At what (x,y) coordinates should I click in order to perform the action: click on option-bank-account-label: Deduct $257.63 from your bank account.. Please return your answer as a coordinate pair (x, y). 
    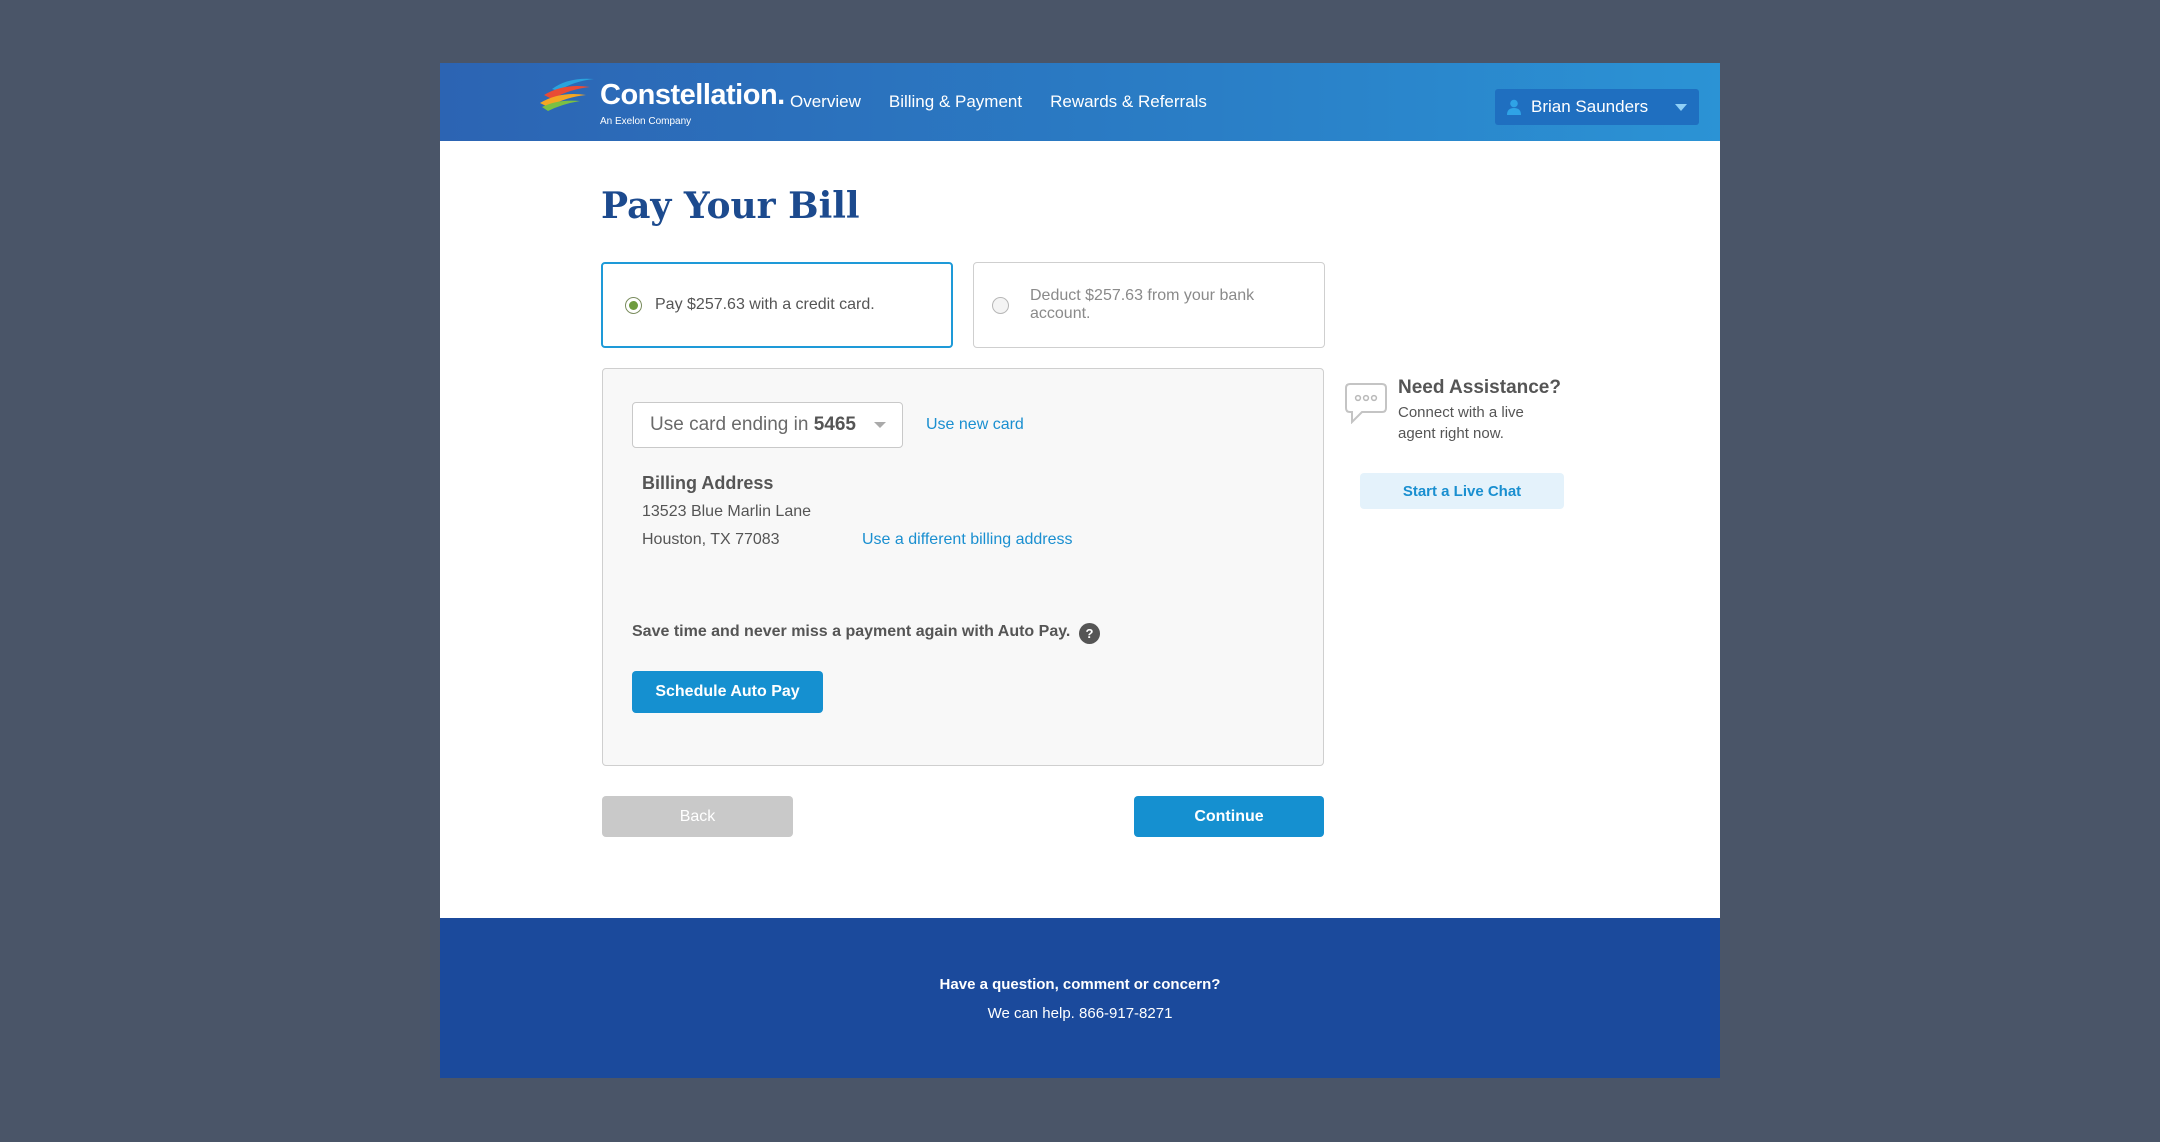
    Looking at the image, I should click on (1142, 304).